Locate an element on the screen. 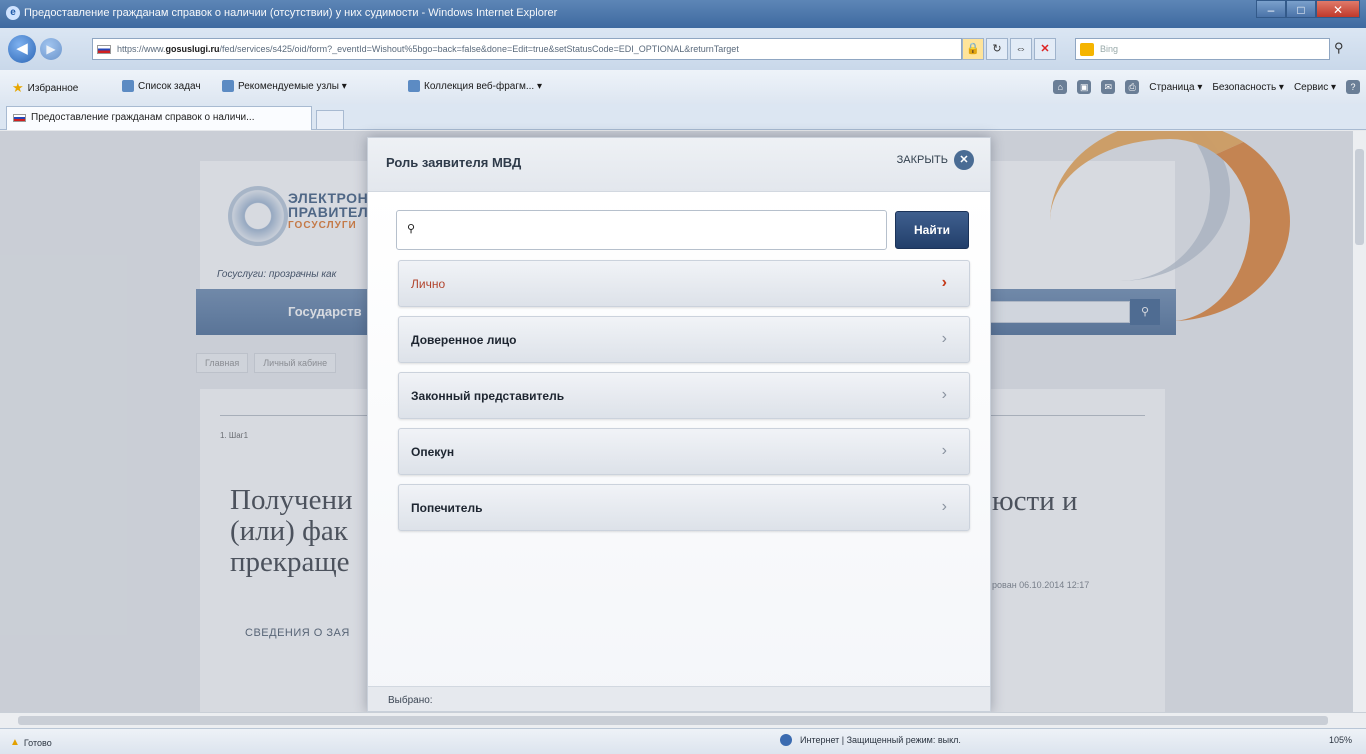 This screenshot has width=1366, height=754. zoom-level: 105% is located at coordinates (1340, 740).